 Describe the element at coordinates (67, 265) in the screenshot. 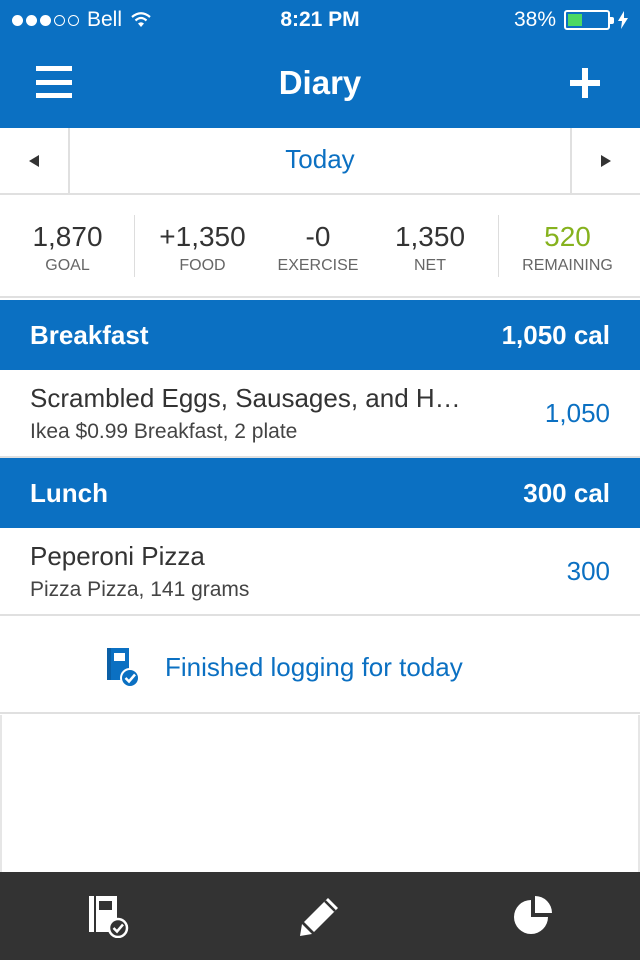

I see `goal-label: GOAL` at that location.